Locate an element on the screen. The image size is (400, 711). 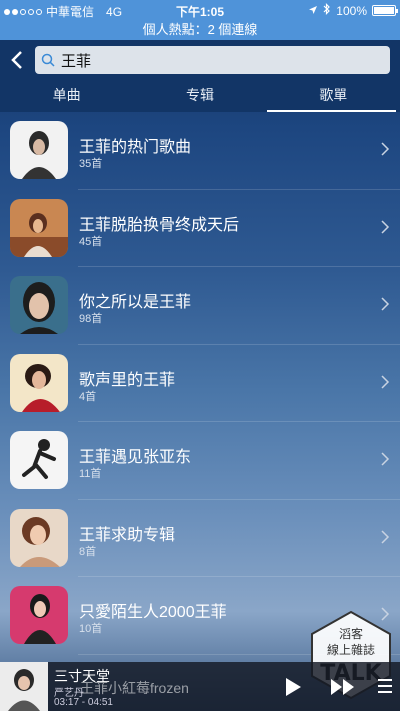
battery-percent: 100% is located at coordinates (351, 10).